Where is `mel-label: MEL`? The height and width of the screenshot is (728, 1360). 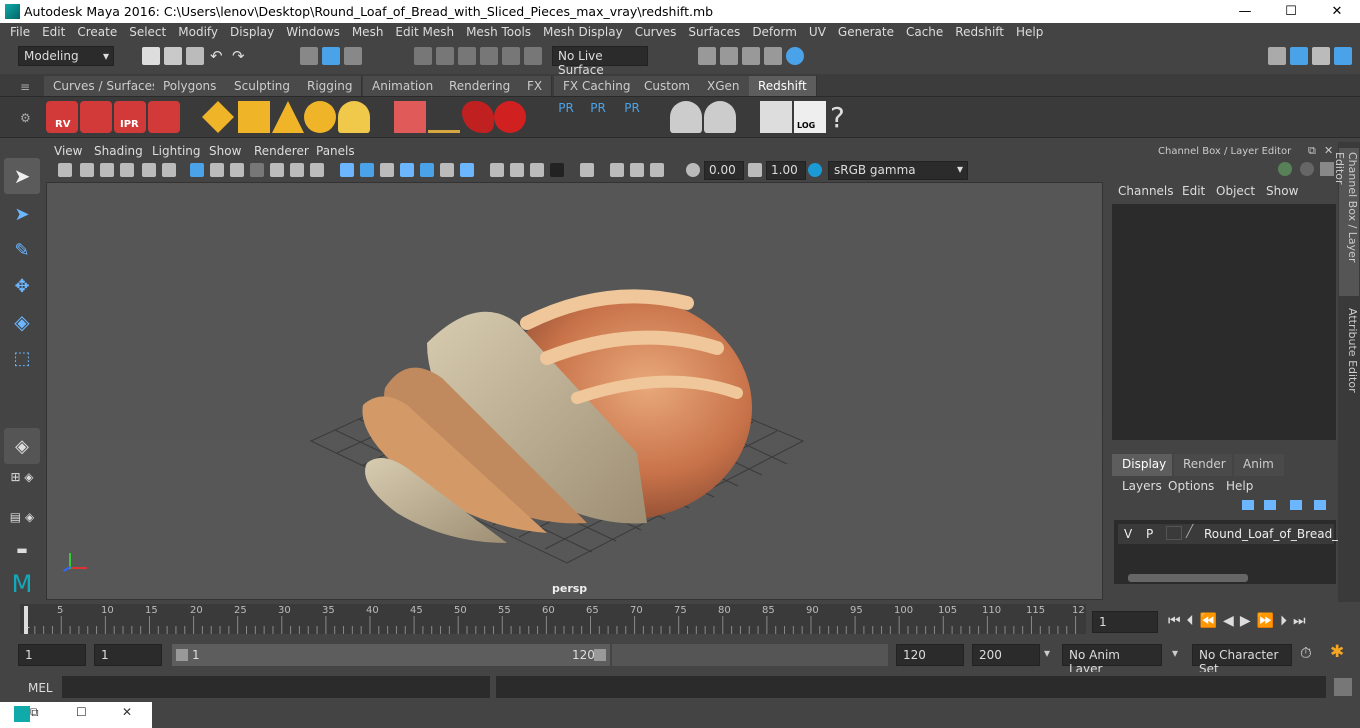 mel-label: MEL is located at coordinates (40, 688).